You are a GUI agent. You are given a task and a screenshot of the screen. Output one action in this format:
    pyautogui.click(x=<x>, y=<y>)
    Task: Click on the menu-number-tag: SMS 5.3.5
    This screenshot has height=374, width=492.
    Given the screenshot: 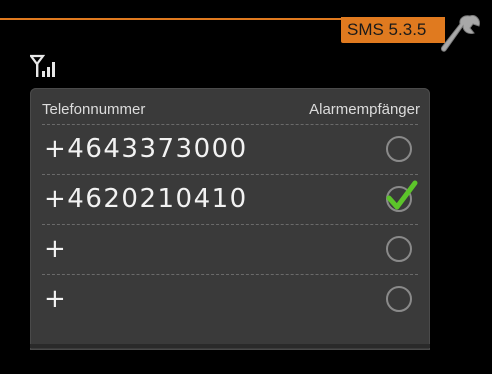 What is the action you would take?
    pyautogui.click(x=393, y=30)
    